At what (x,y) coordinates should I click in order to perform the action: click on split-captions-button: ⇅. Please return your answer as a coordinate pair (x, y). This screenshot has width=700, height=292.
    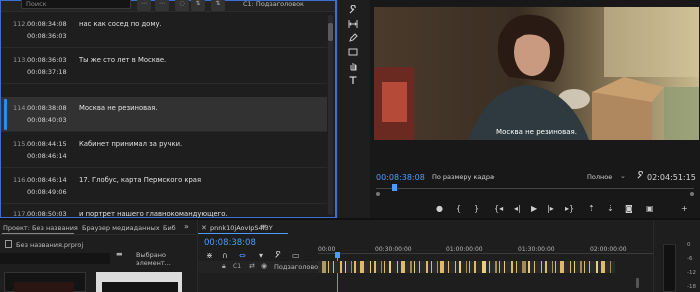
    Looking at the image, I should click on (198, 5).